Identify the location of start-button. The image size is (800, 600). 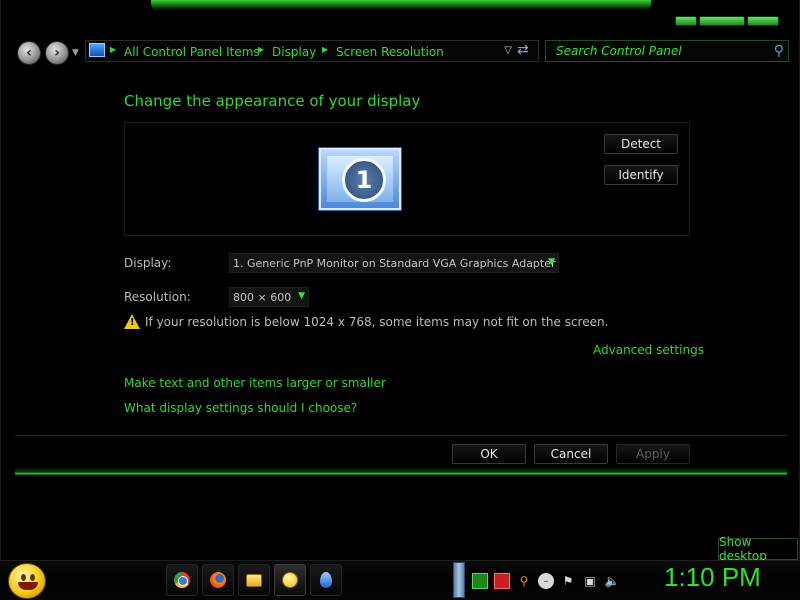
(27, 581).